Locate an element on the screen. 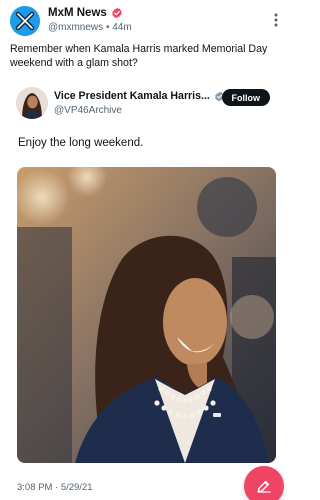  quoted-handle: @VP46Archive is located at coordinates (88, 110).